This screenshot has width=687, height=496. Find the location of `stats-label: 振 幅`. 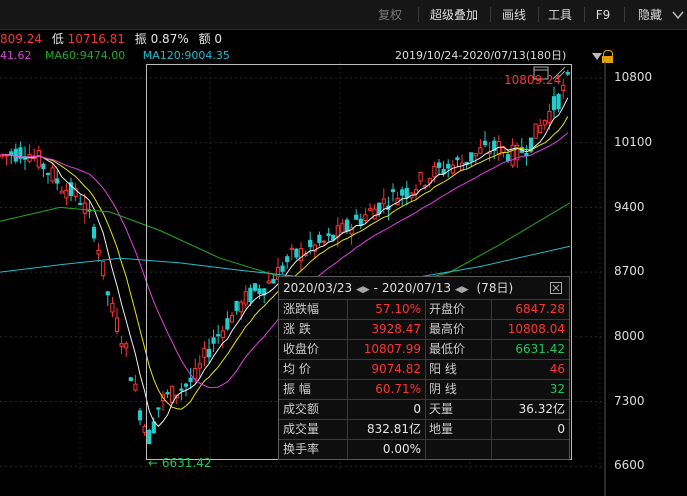

stats-label: 振 幅 is located at coordinates (313, 388).